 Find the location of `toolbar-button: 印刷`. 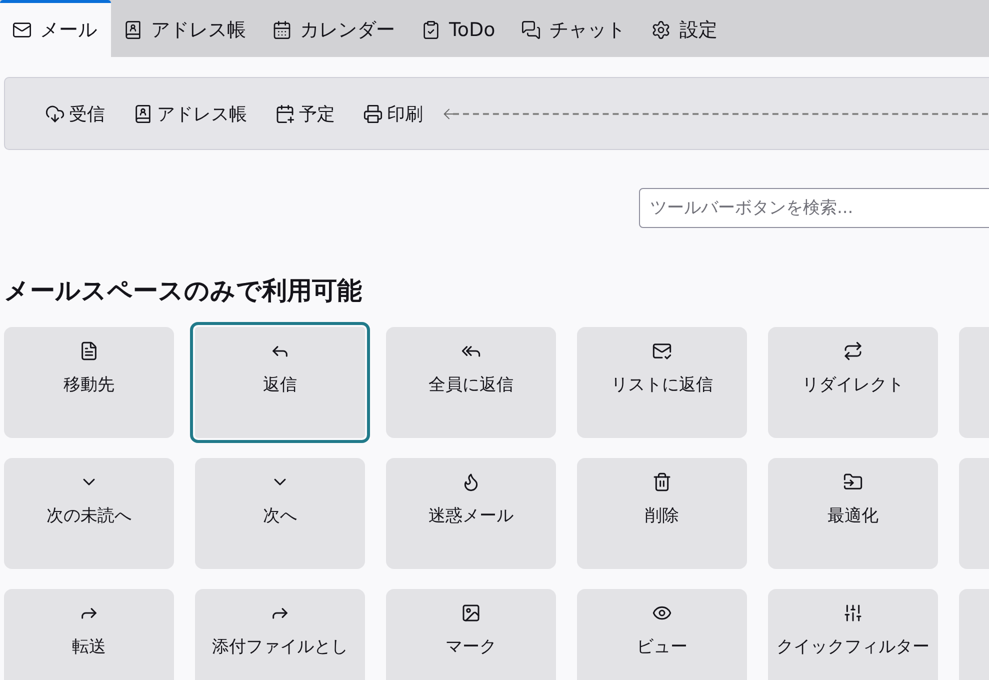

toolbar-button: 印刷 is located at coordinates (393, 114).